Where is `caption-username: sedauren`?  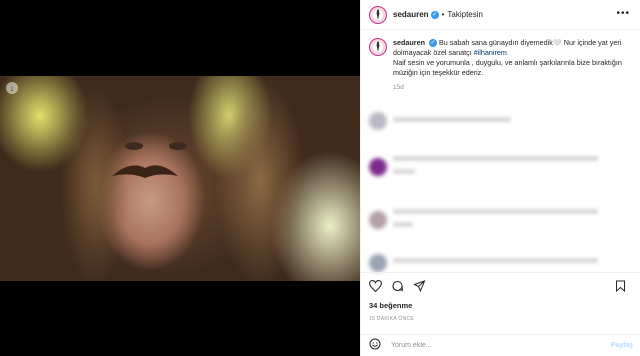
caption-username: sedauren is located at coordinates (409, 42).